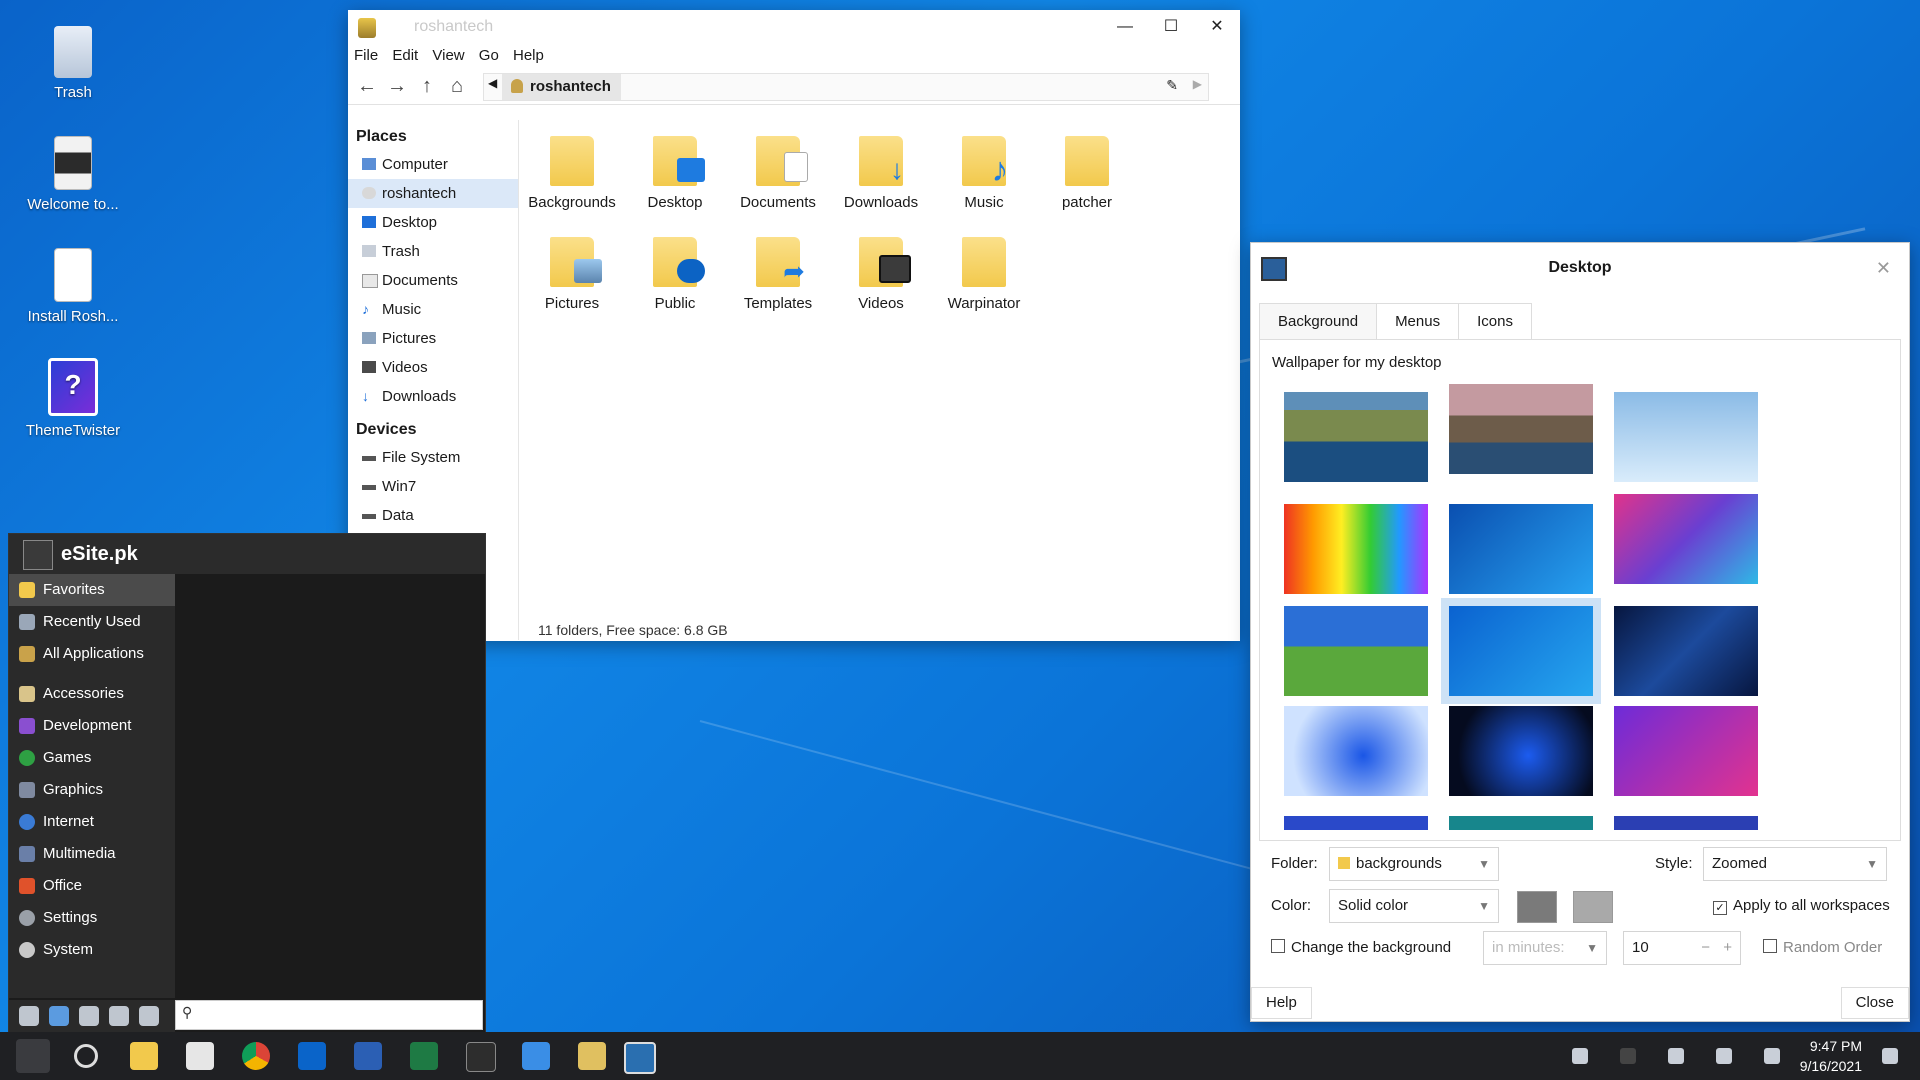 The image size is (1920, 1080). What do you see at coordinates (1414, 906) in the screenshot?
I see `color-select: Solid color ▼` at bounding box center [1414, 906].